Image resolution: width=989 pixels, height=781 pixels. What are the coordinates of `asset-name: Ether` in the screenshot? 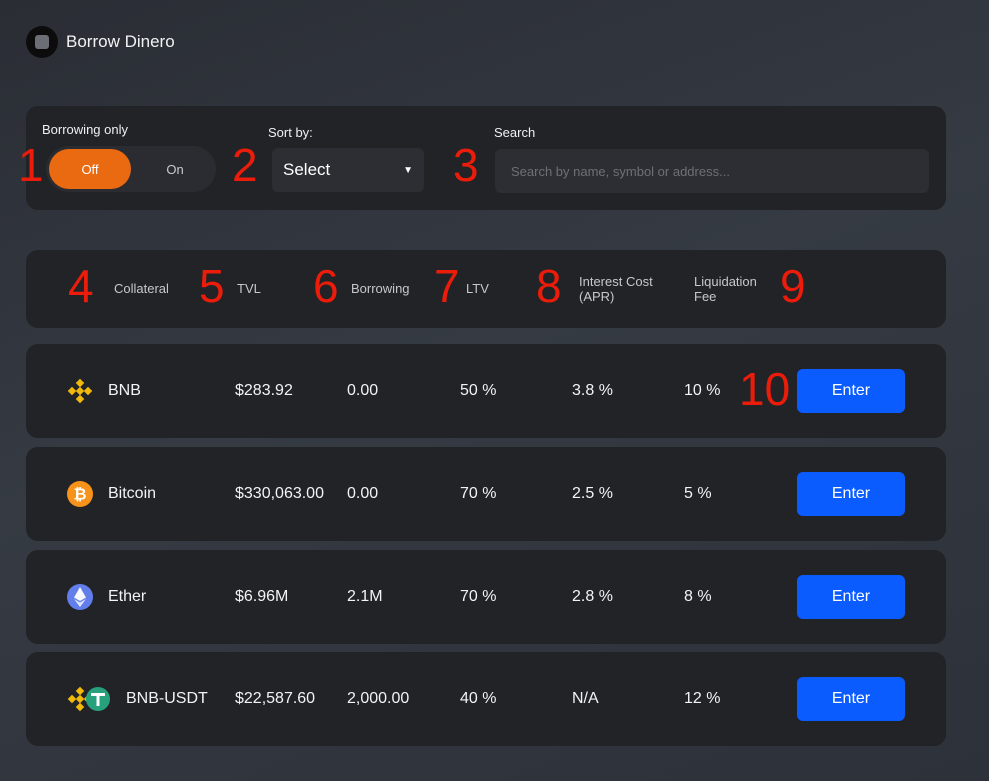 It's located at (127, 596).